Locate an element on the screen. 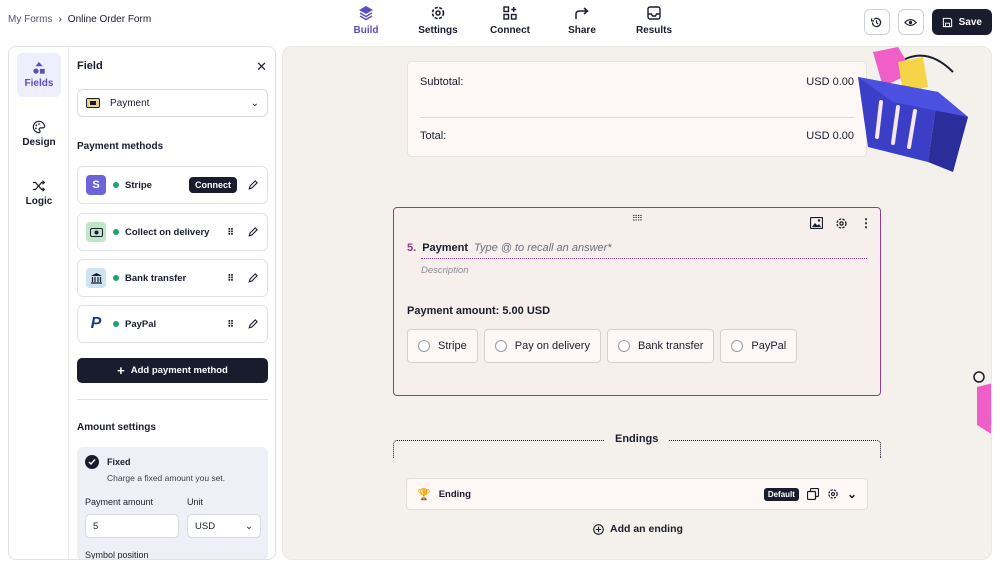 The width and height of the screenshot is (1000, 568). add-payment-method-label: Add payment method is located at coordinates (179, 370).